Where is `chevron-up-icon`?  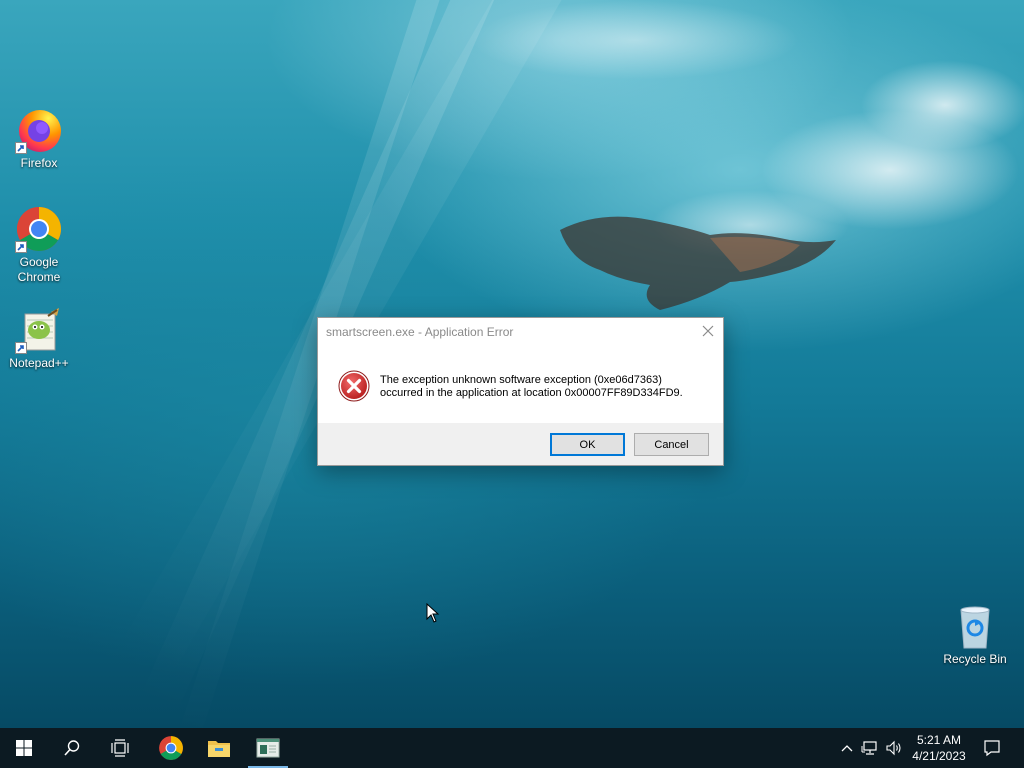
chevron-up-icon is located at coordinates (847, 748).